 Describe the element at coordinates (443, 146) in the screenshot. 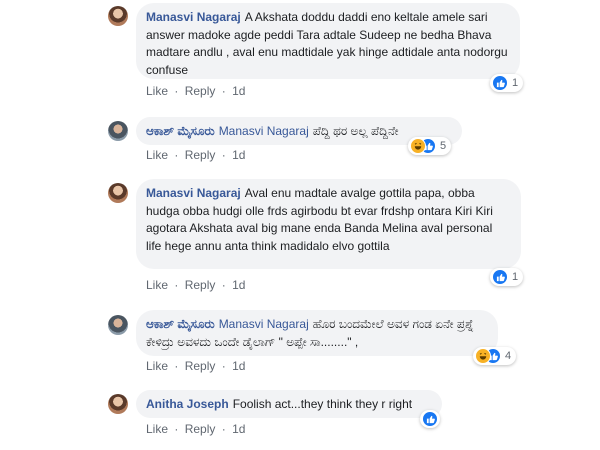

I see `reaction-count: 5` at that location.